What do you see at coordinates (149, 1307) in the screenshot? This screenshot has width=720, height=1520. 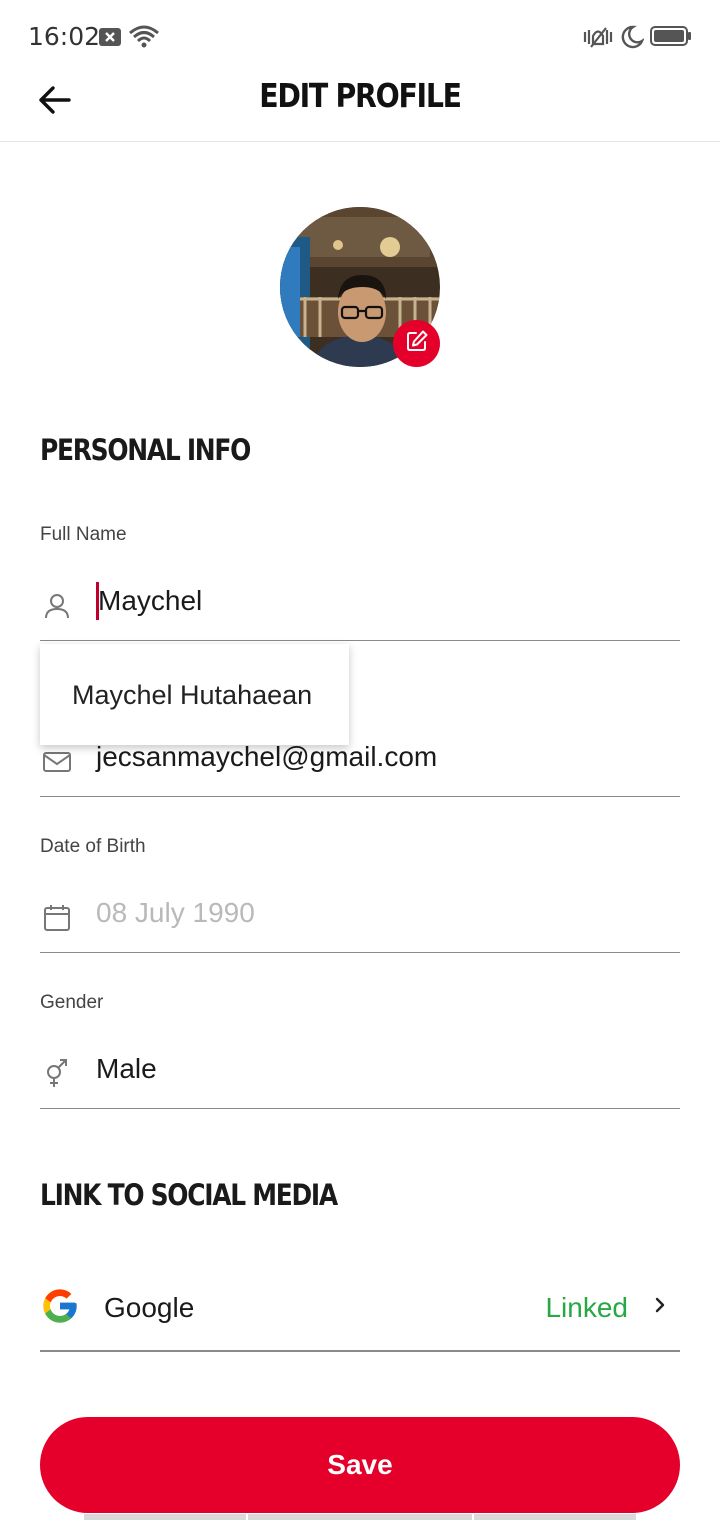 I see `social-name-google: Google` at bounding box center [149, 1307].